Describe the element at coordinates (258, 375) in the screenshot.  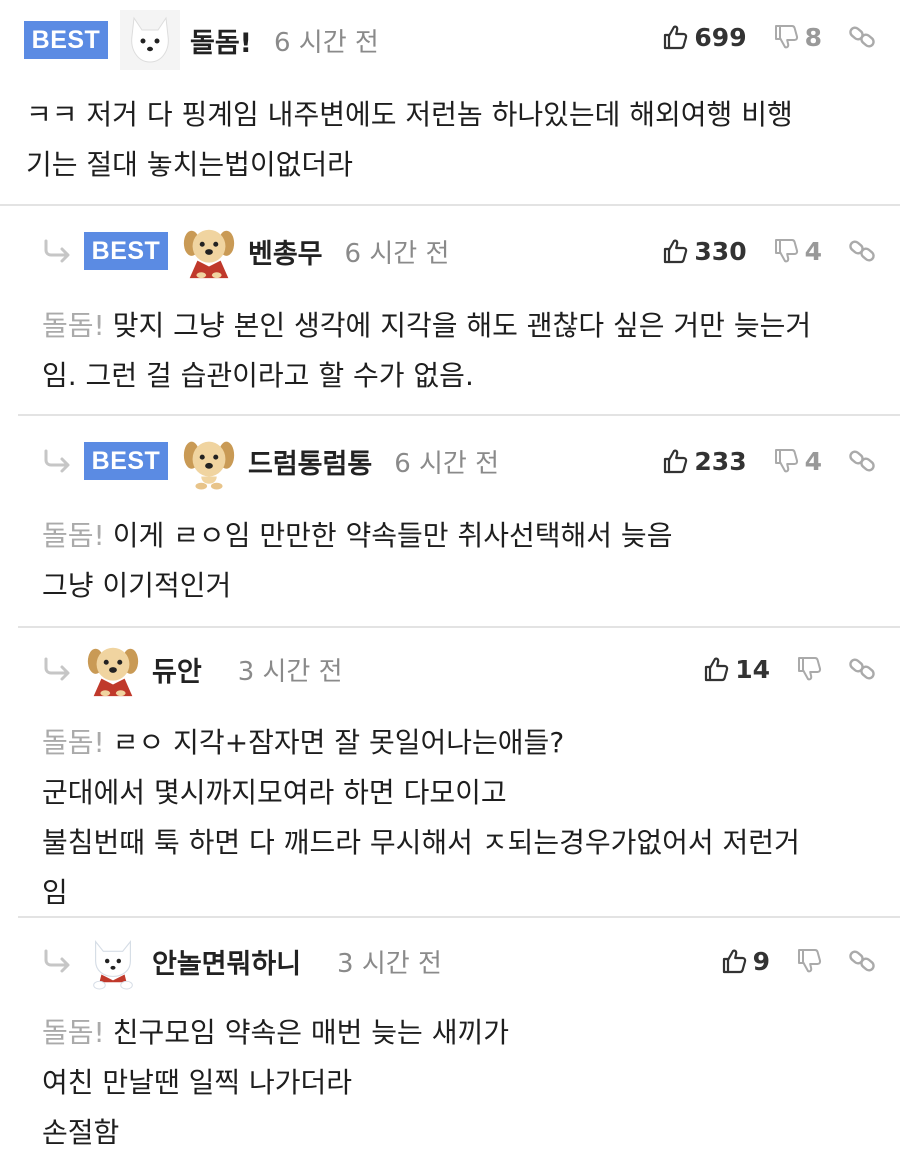
I see `comment-line: 임. 그런 걸 습관이라고 할 수가 없음.` at that location.